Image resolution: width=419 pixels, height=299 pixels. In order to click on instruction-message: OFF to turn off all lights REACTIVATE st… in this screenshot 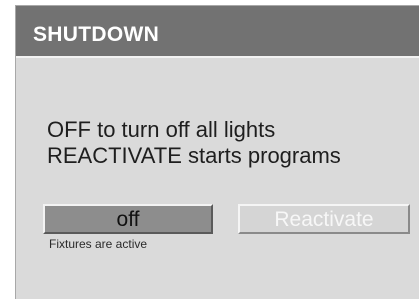, I will do `click(194, 143)`.